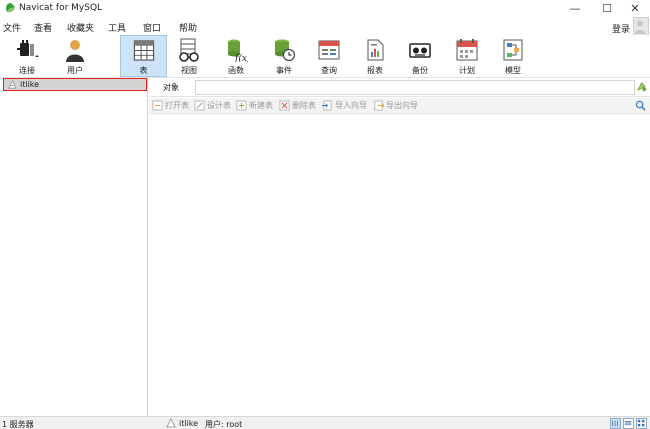  I want to click on menu-window: 窗口, so click(152, 27).